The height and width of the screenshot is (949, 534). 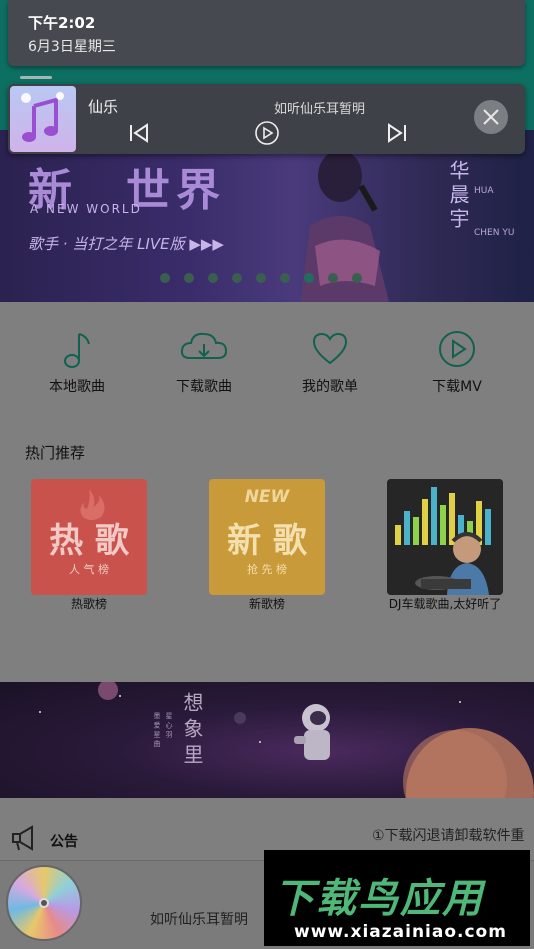 What do you see at coordinates (64, 842) in the screenshot?
I see `notice-label: 公告` at bounding box center [64, 842].